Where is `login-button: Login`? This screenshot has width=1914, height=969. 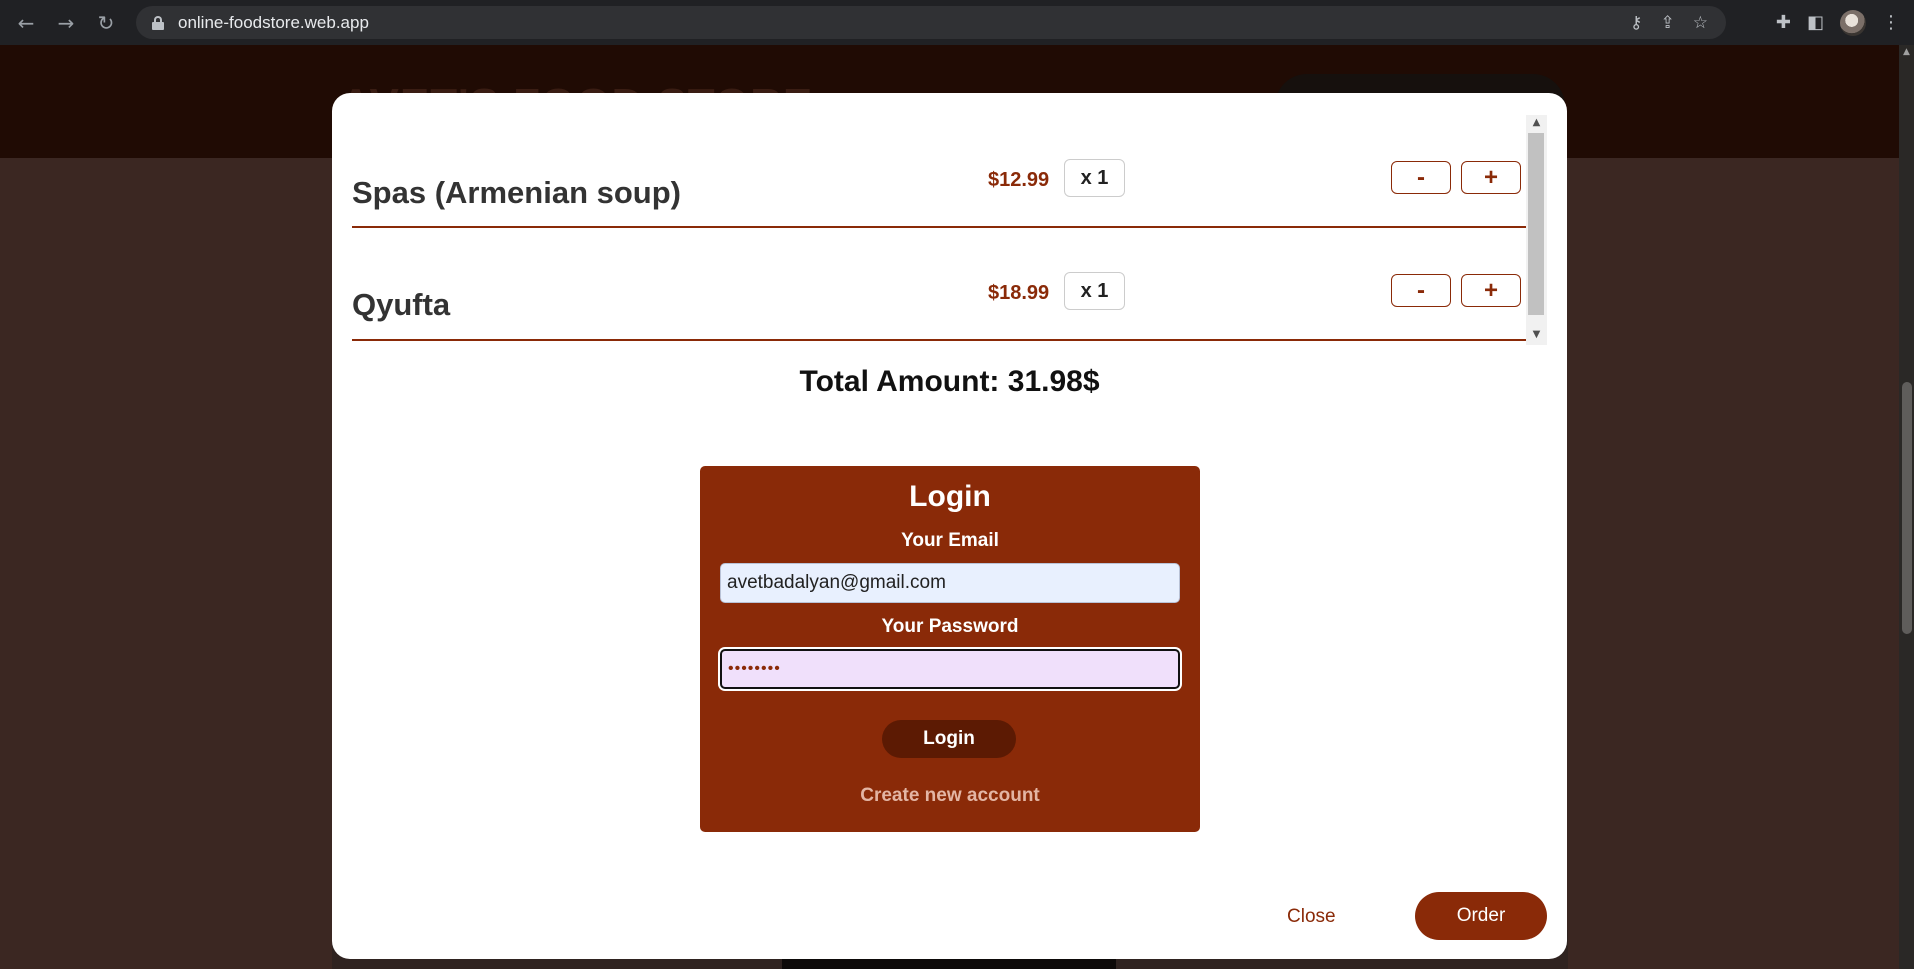
login-button: Login is located at coordinates (949, 739).